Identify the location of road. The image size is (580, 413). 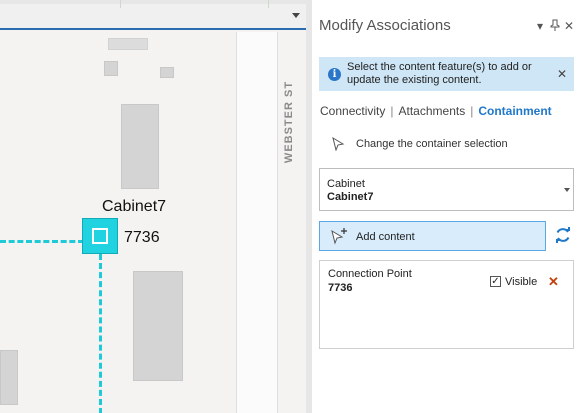
(257, 222).